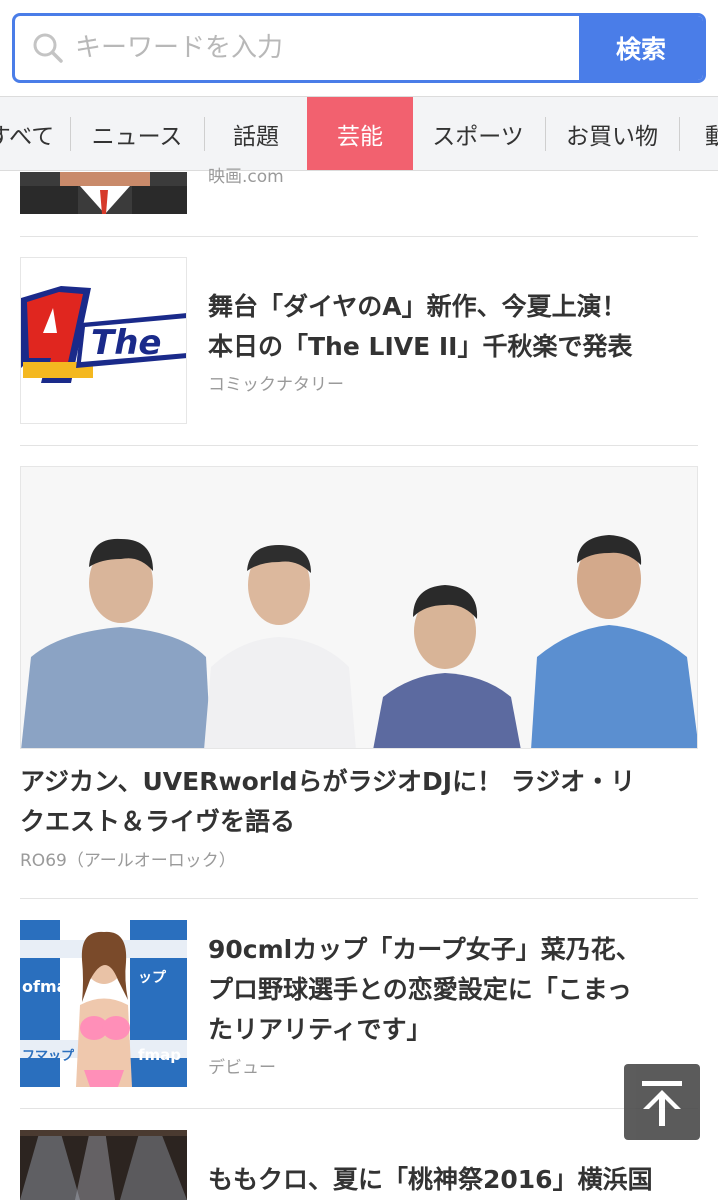 This screenshot has width=718, height=1200. Describe the element at coordinates (50, 986) in the screenshot. I see `backdrop-text: ofmap` at that location.